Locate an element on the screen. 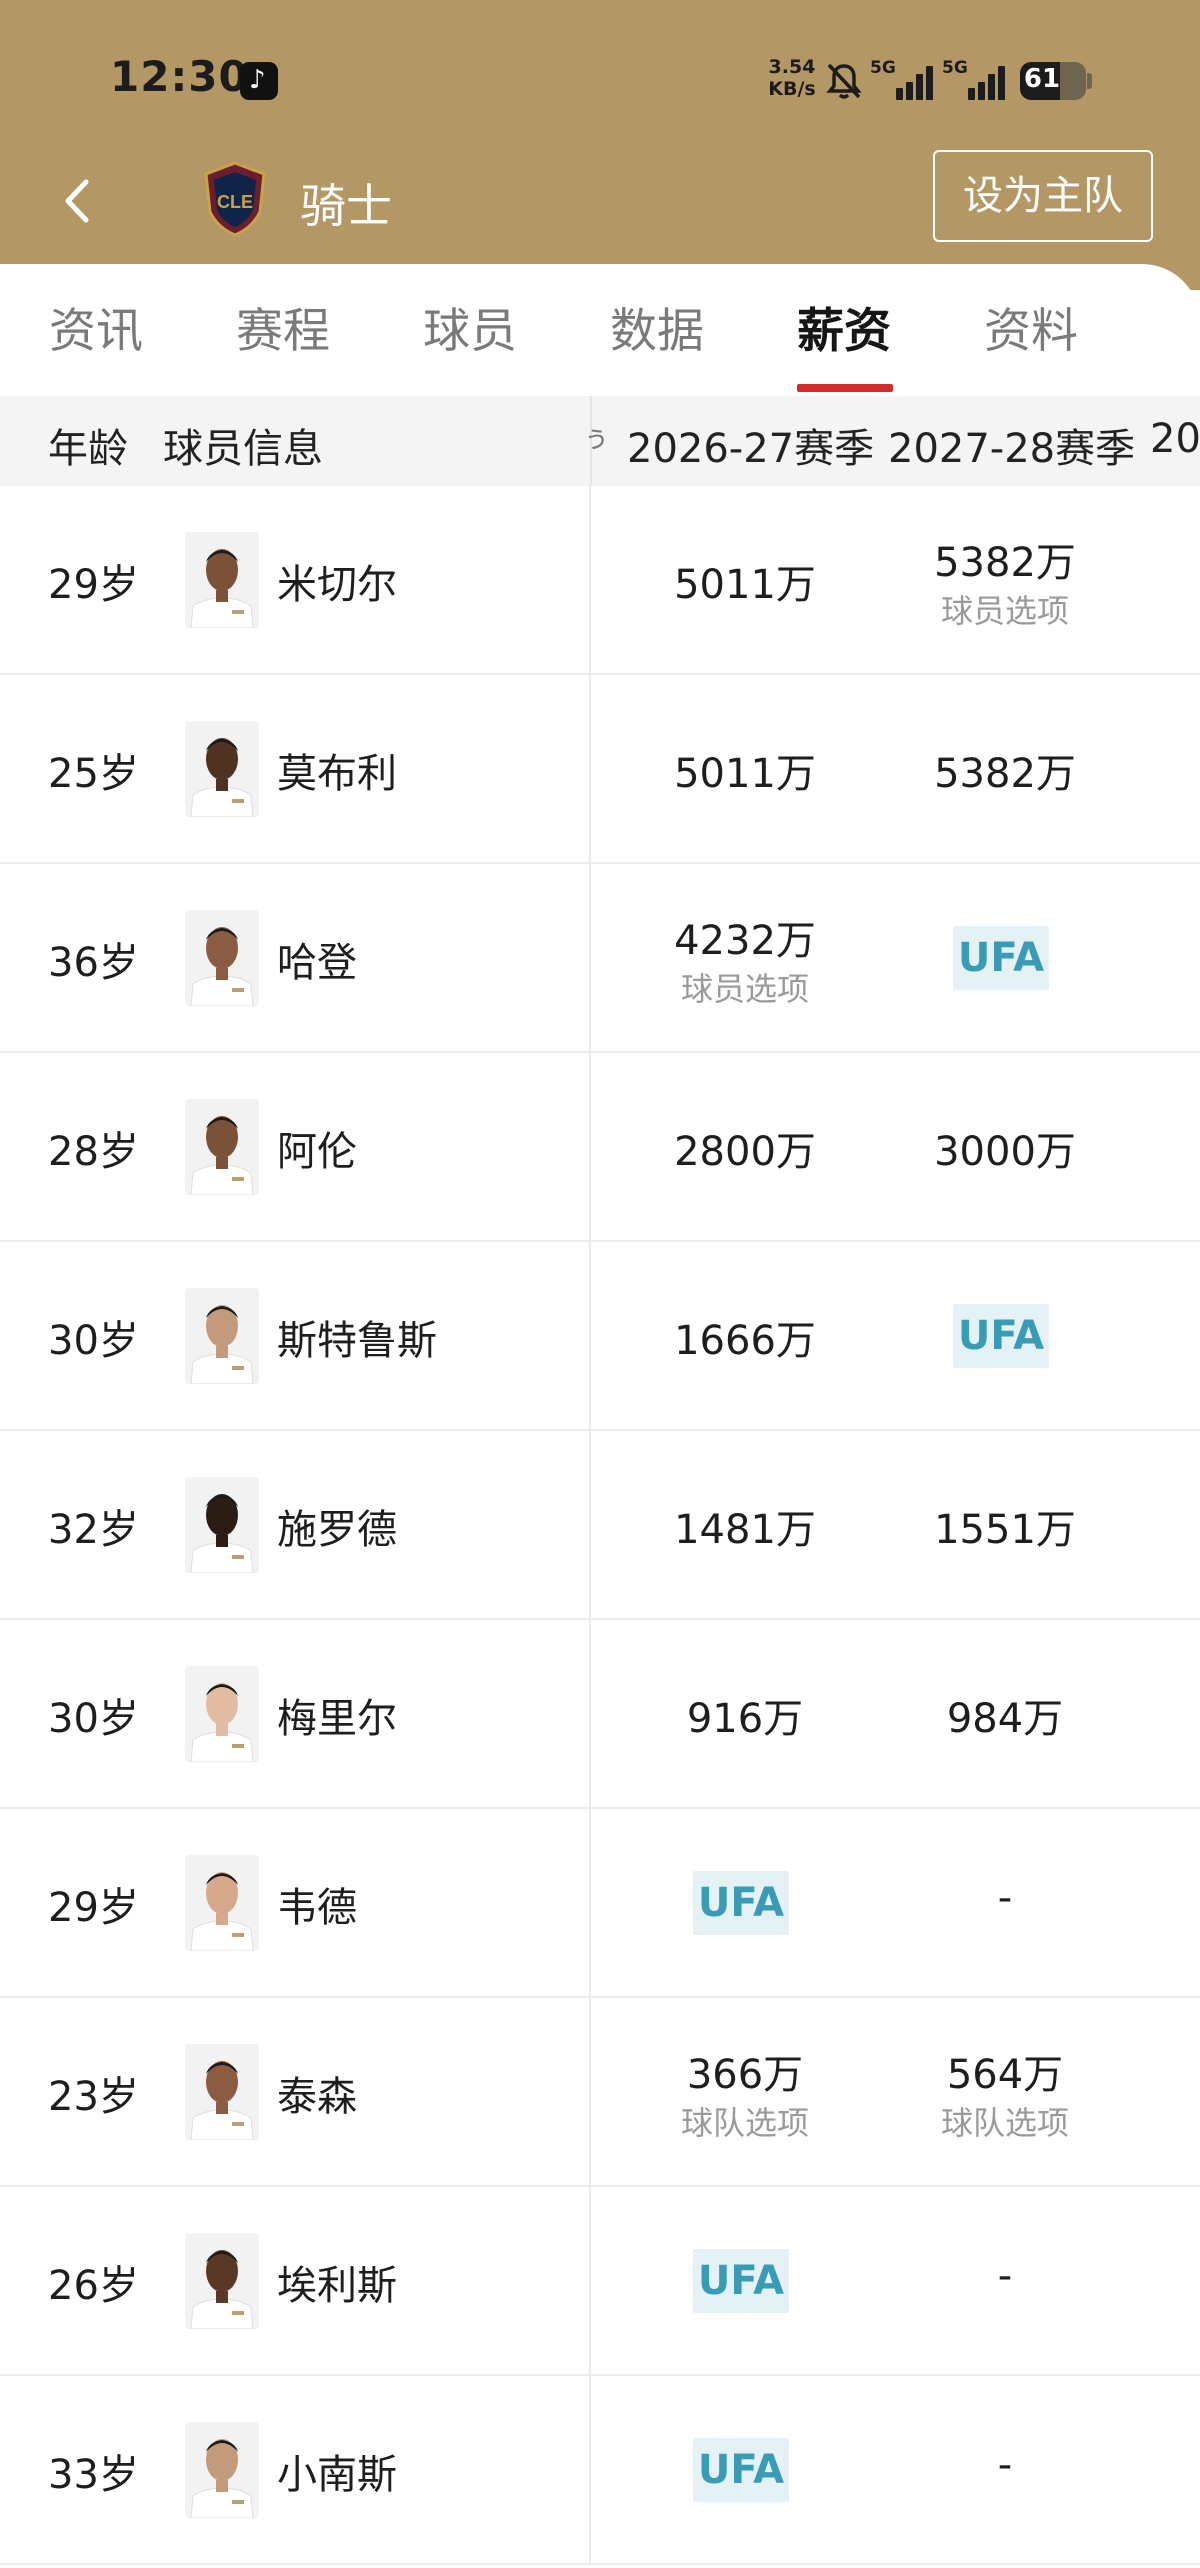 The width and height of the screenshot is (1200, 2568). salary-cell-2026-27: UFA is located at coordinates (745, 2470).